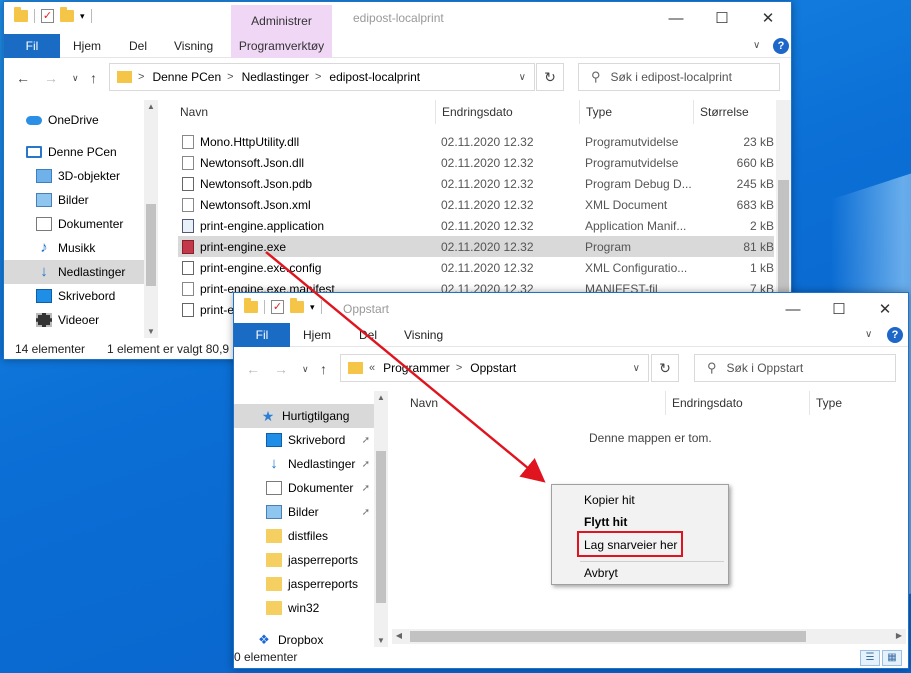 The width and height of the screenshot is (911, 673). What do you see at coordinates (82, 320) in the screenshot?
I see `nav-videoer: Videoer` at bounding box center [82, 320].